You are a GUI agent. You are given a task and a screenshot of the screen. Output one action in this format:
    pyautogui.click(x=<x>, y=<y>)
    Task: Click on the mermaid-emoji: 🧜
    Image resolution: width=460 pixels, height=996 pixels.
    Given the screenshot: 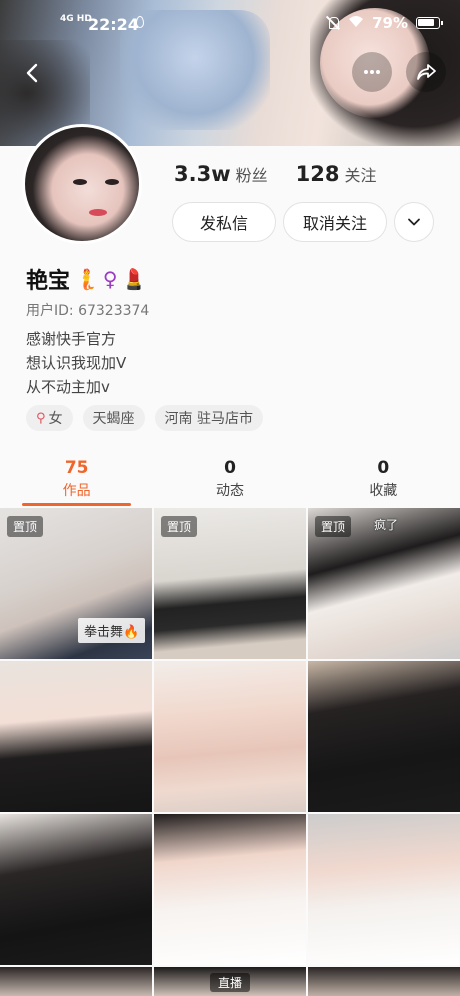 What is the action you would take?
    pyautogui.click(x=86, y=279)
    